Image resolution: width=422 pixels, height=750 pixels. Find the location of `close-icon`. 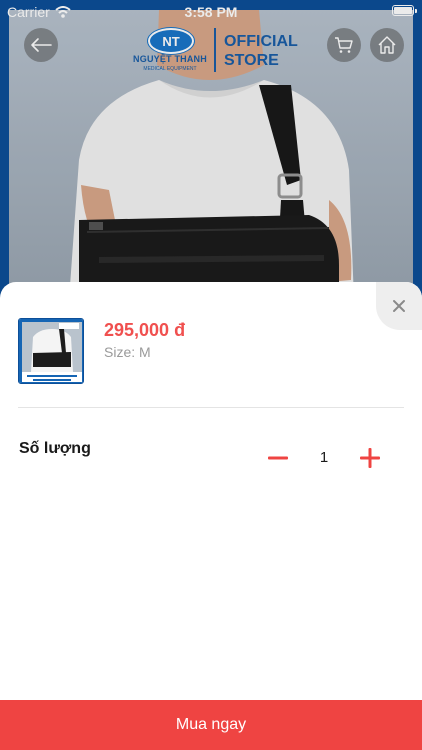

close-icon is located at coordinates (399, 306).